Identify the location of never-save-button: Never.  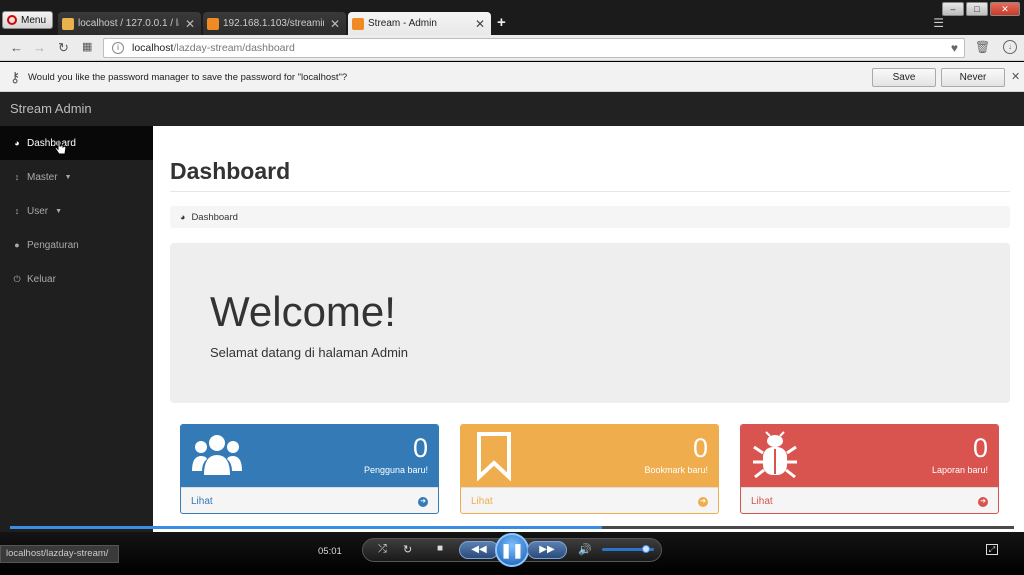
(973, 77).